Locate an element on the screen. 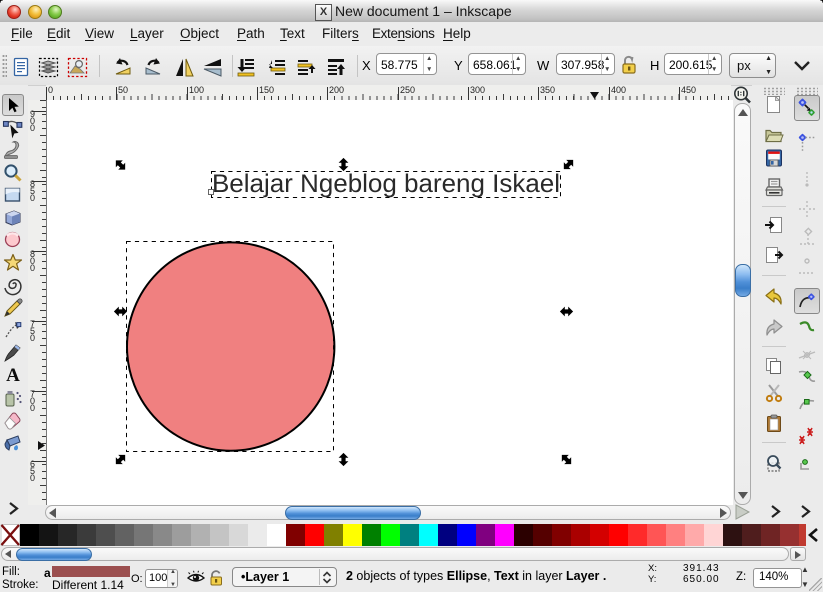  svg-text: A is located at coordinates (13, 375).